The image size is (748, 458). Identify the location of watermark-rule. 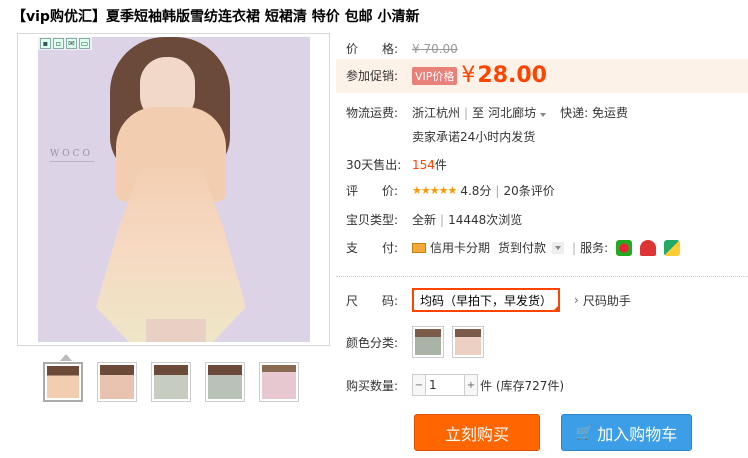
(72, 175).